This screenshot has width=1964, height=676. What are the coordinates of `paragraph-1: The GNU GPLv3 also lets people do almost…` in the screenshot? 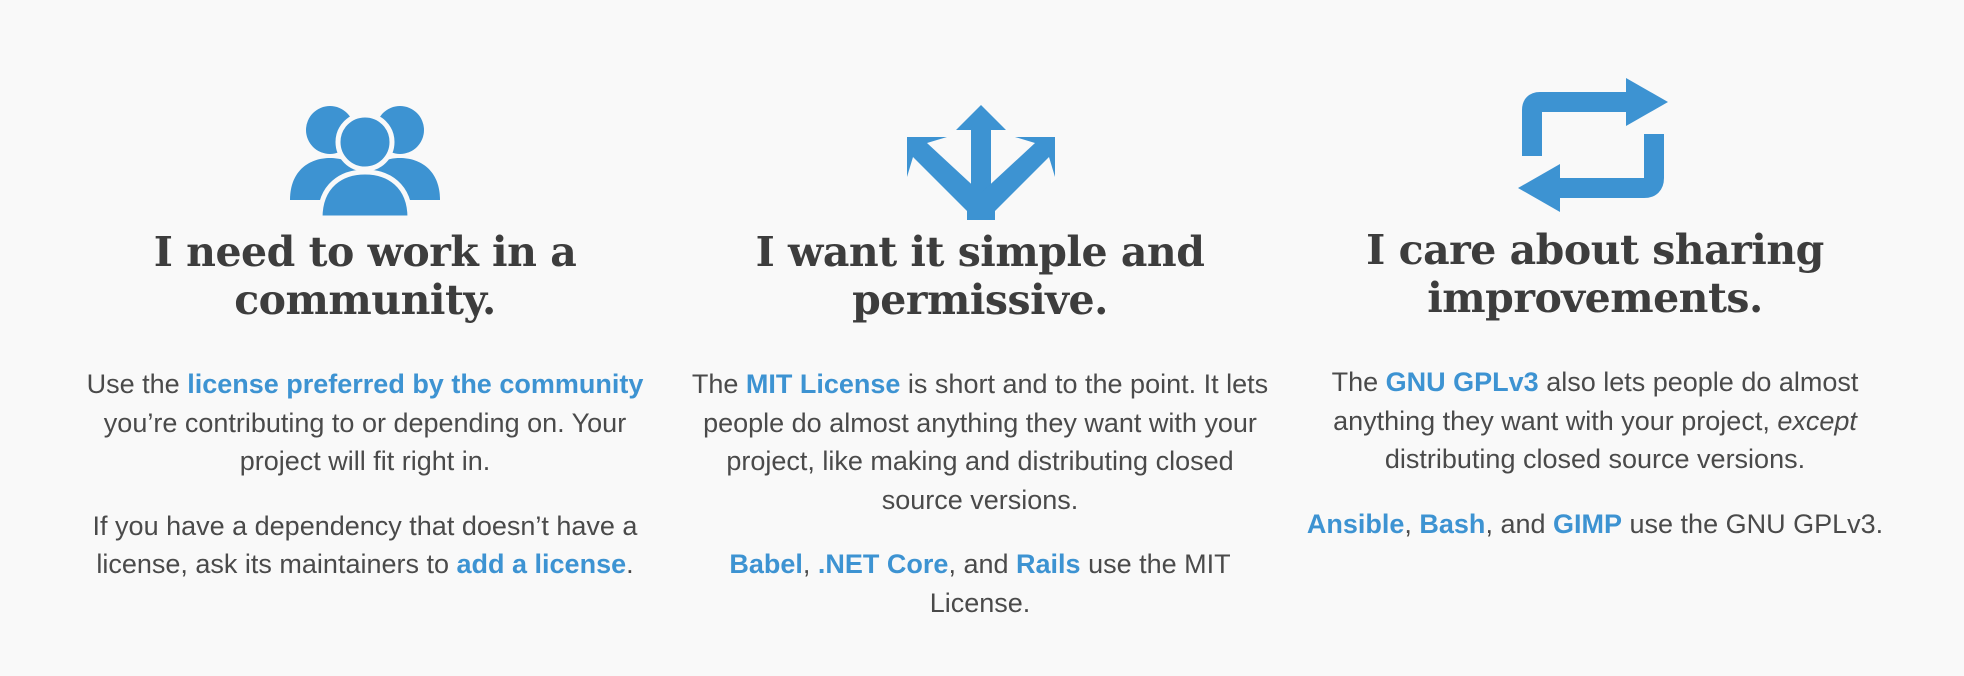 It's located at (1595, 421).